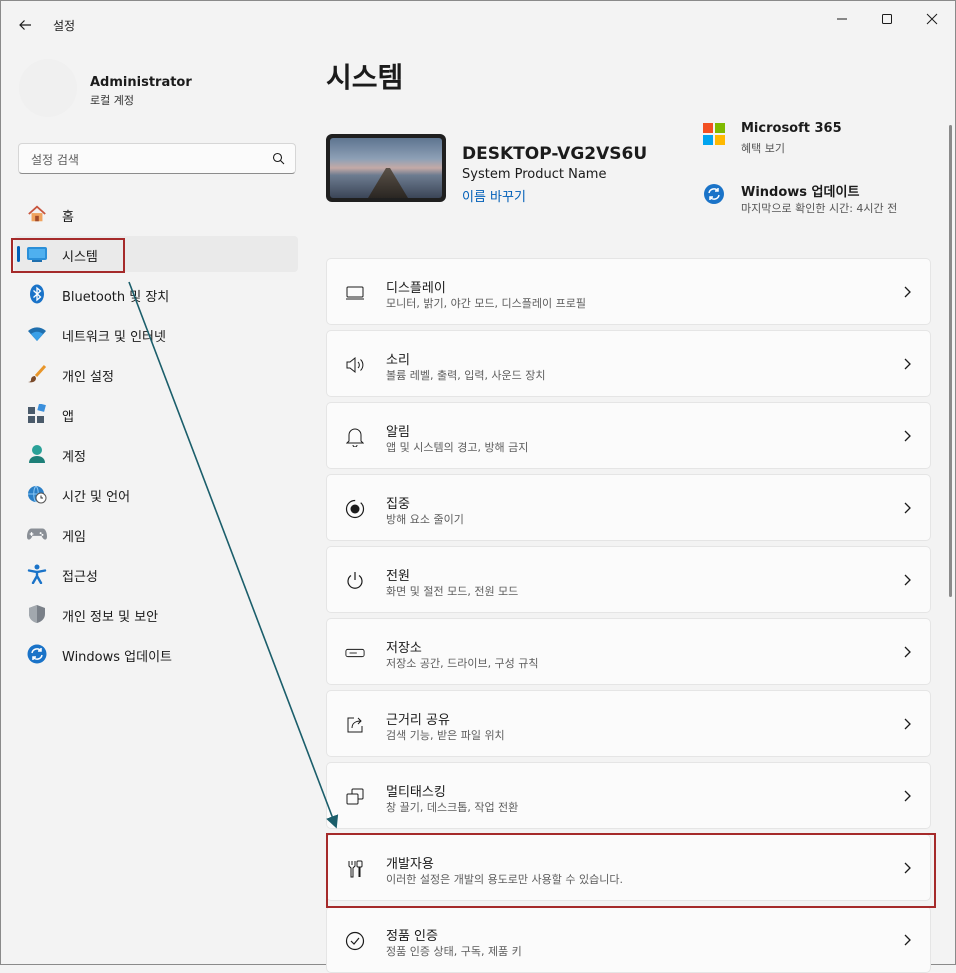 Image resolution: width=956 pixels, height=973 pixels. I want to click on search-box, so click(157, 158).